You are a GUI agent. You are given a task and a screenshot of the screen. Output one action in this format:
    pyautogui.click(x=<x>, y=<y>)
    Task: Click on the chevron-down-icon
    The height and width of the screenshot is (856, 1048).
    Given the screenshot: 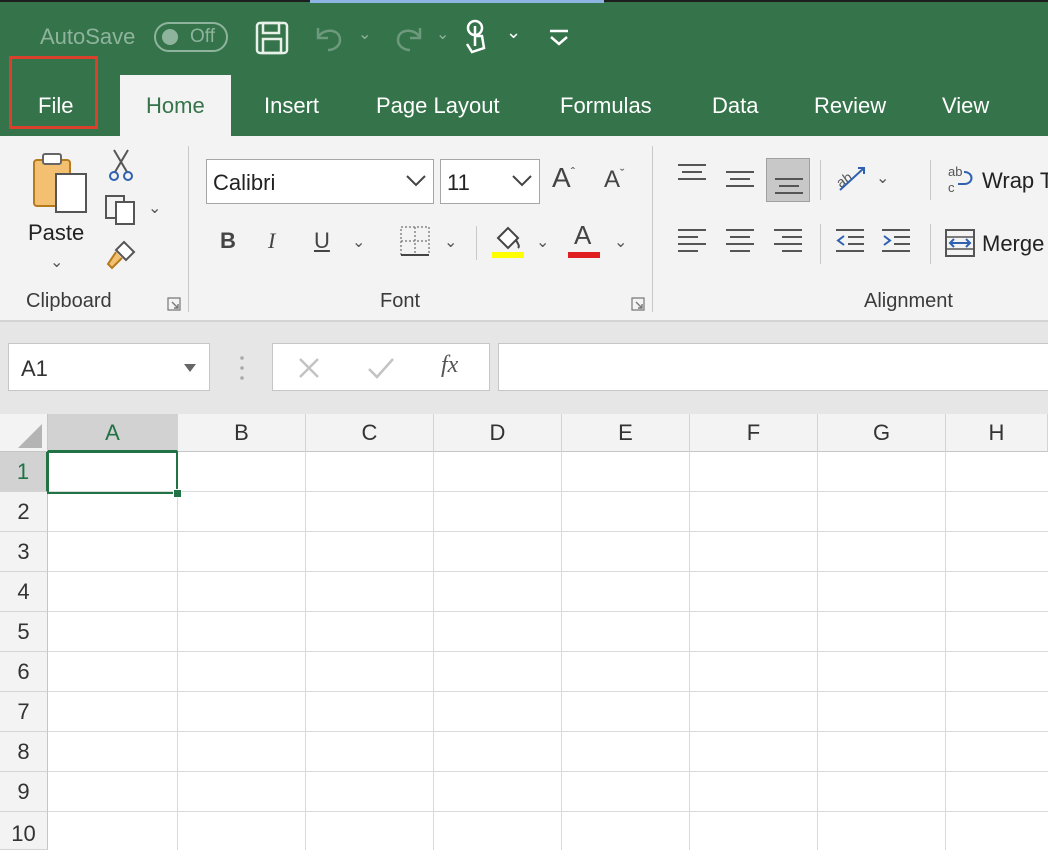 What is the action you would take?
    pyautogui.click(x=522, y=182)
    